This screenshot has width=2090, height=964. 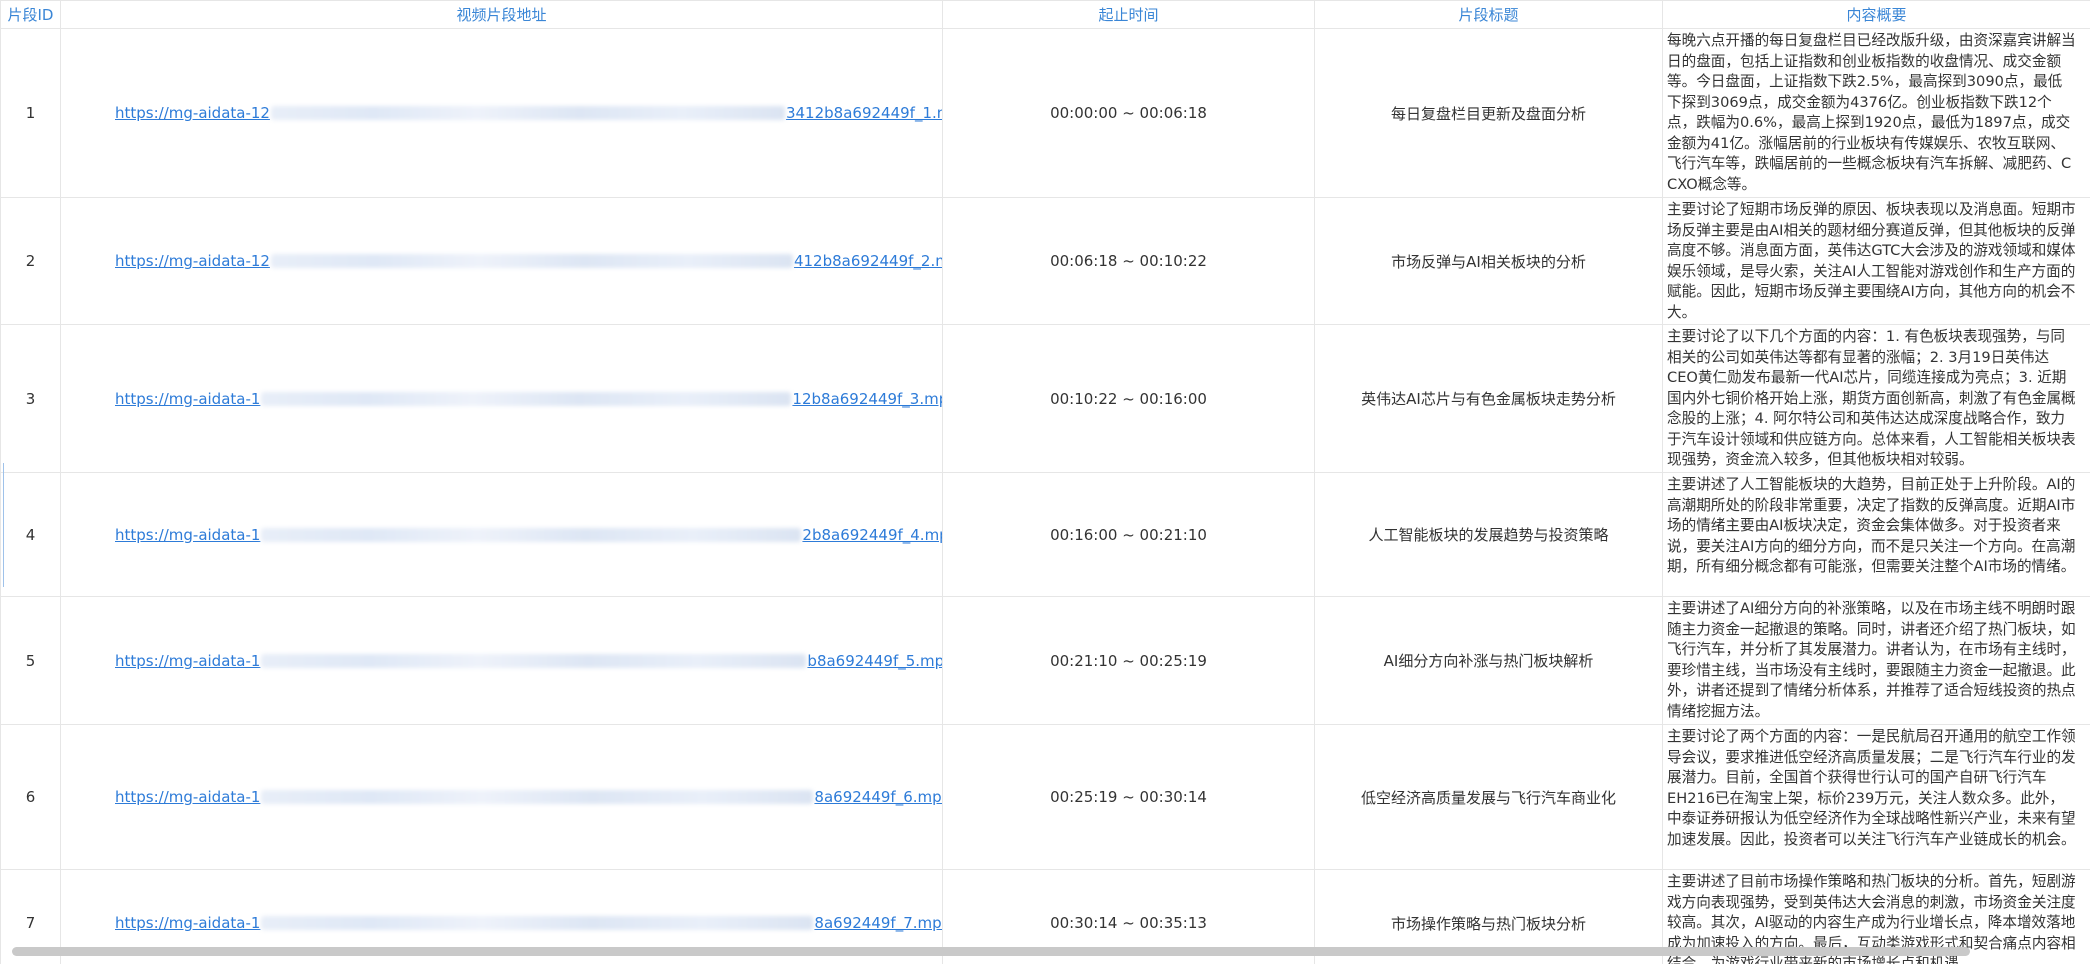 What do you see at coordinates (3, 525) in the screenshot?
I see `row-focus-indicator` at bounding box center [3, 525].